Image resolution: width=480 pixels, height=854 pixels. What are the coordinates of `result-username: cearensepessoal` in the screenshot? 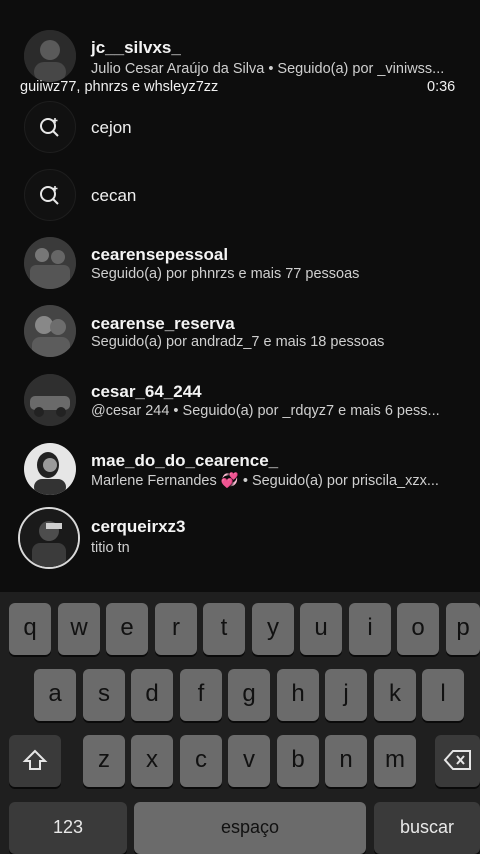 It's located at (160, 254).